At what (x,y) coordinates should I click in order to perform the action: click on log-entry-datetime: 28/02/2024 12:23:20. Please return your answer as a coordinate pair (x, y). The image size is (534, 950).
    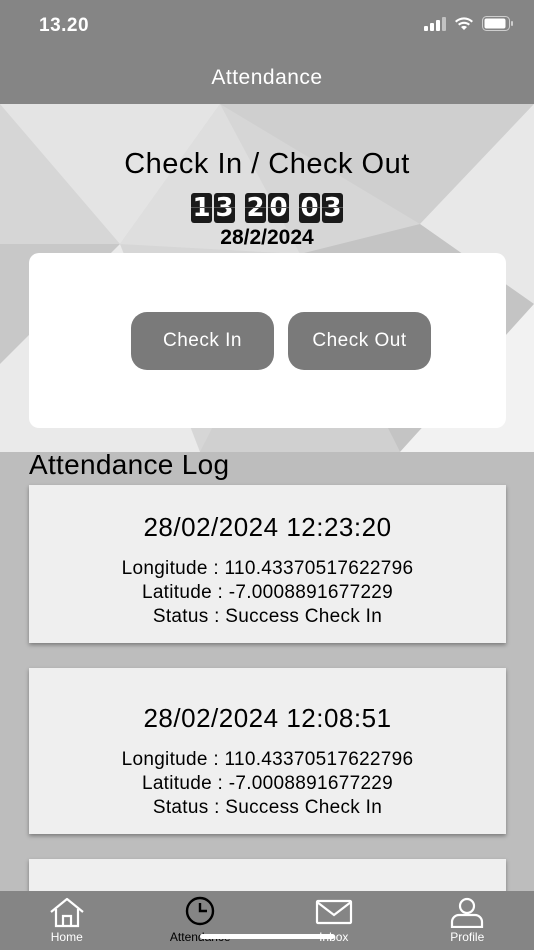
    Looking at the image, I should click on (267, 527).